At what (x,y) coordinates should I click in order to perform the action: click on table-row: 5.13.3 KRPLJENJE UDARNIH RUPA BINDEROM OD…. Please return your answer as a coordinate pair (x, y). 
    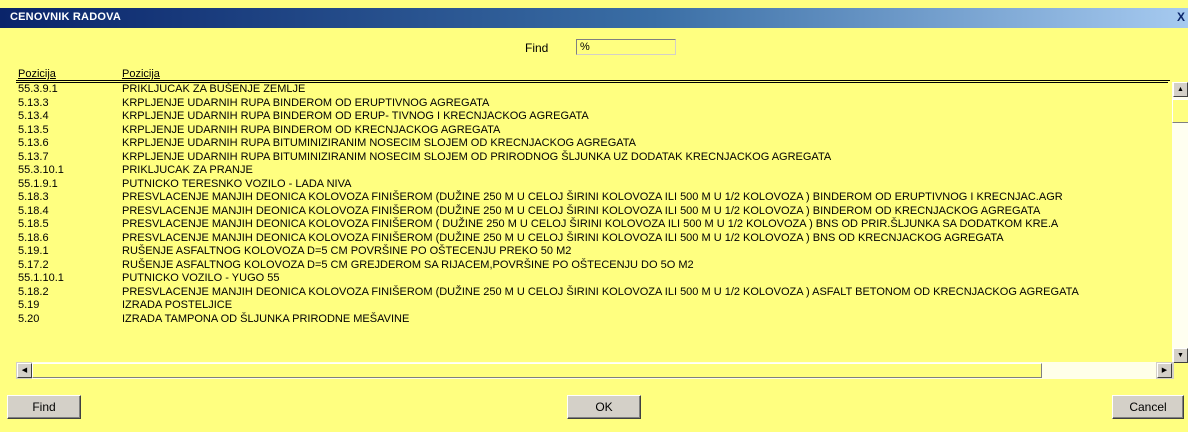
    Looking at the image, I should click on (592, 104).